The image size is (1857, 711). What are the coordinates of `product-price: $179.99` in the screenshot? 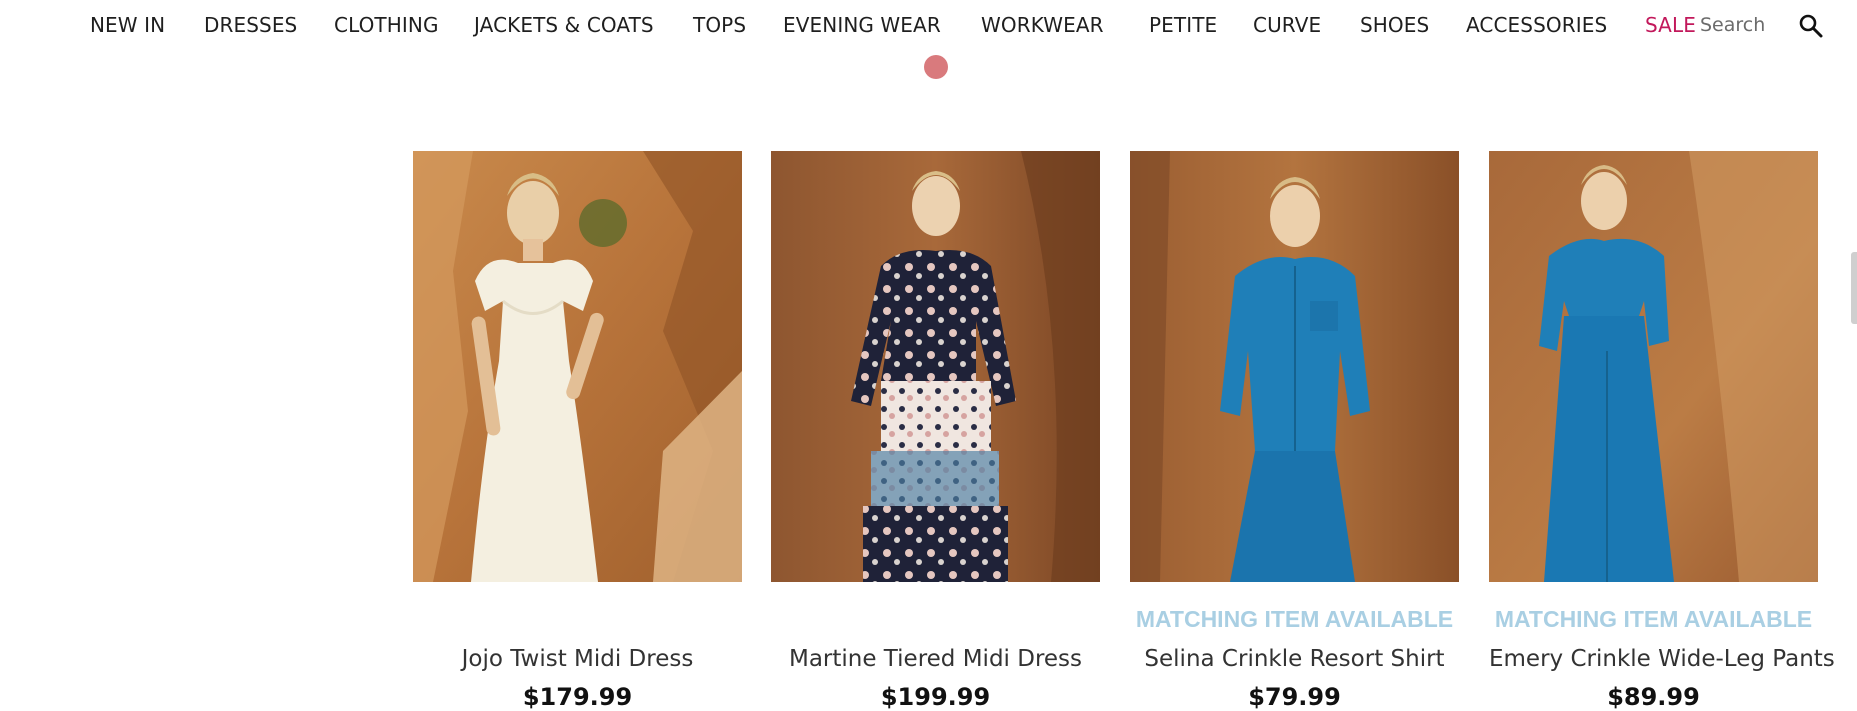 It's located at (577, 697).